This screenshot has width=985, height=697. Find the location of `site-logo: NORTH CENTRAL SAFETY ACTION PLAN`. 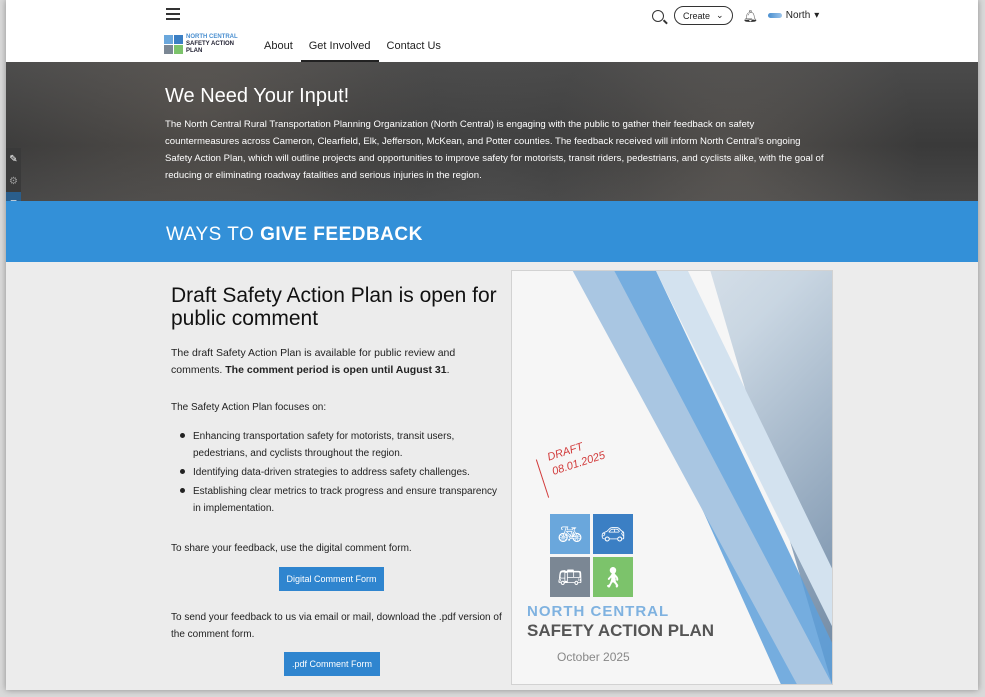

site-logo: NORTH CENTRAL SAFETY ACTION PLAN is located at coordinates (203, 44).